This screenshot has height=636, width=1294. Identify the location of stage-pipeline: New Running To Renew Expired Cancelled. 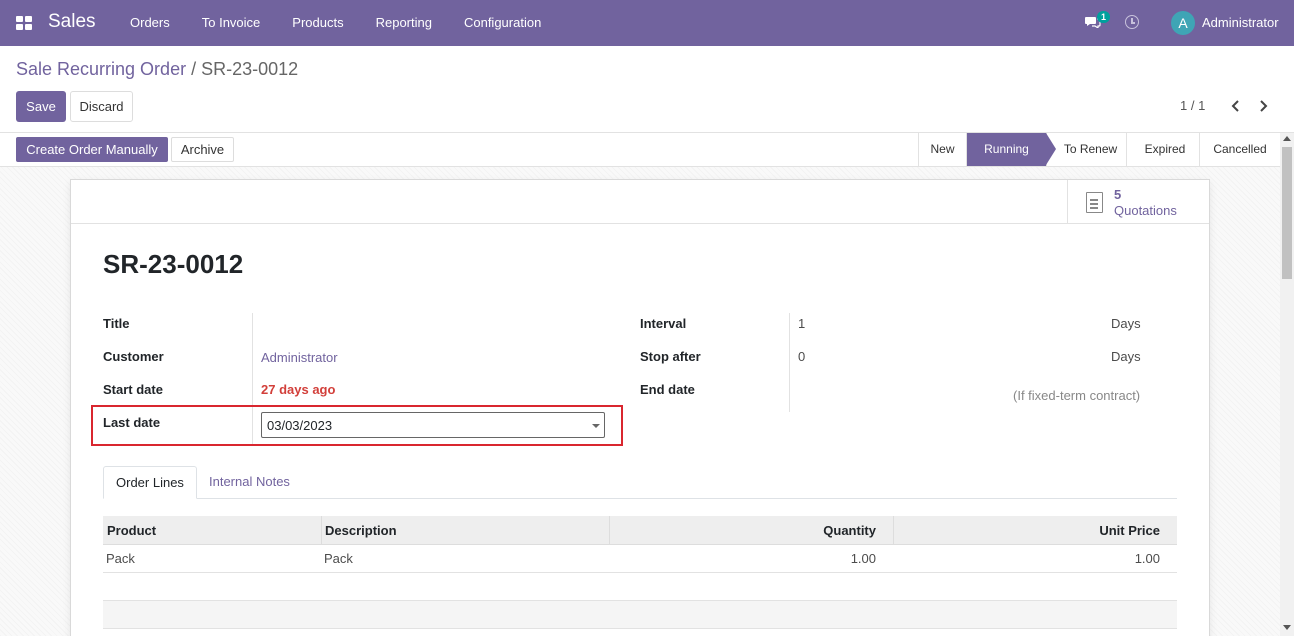
(1099, 149).